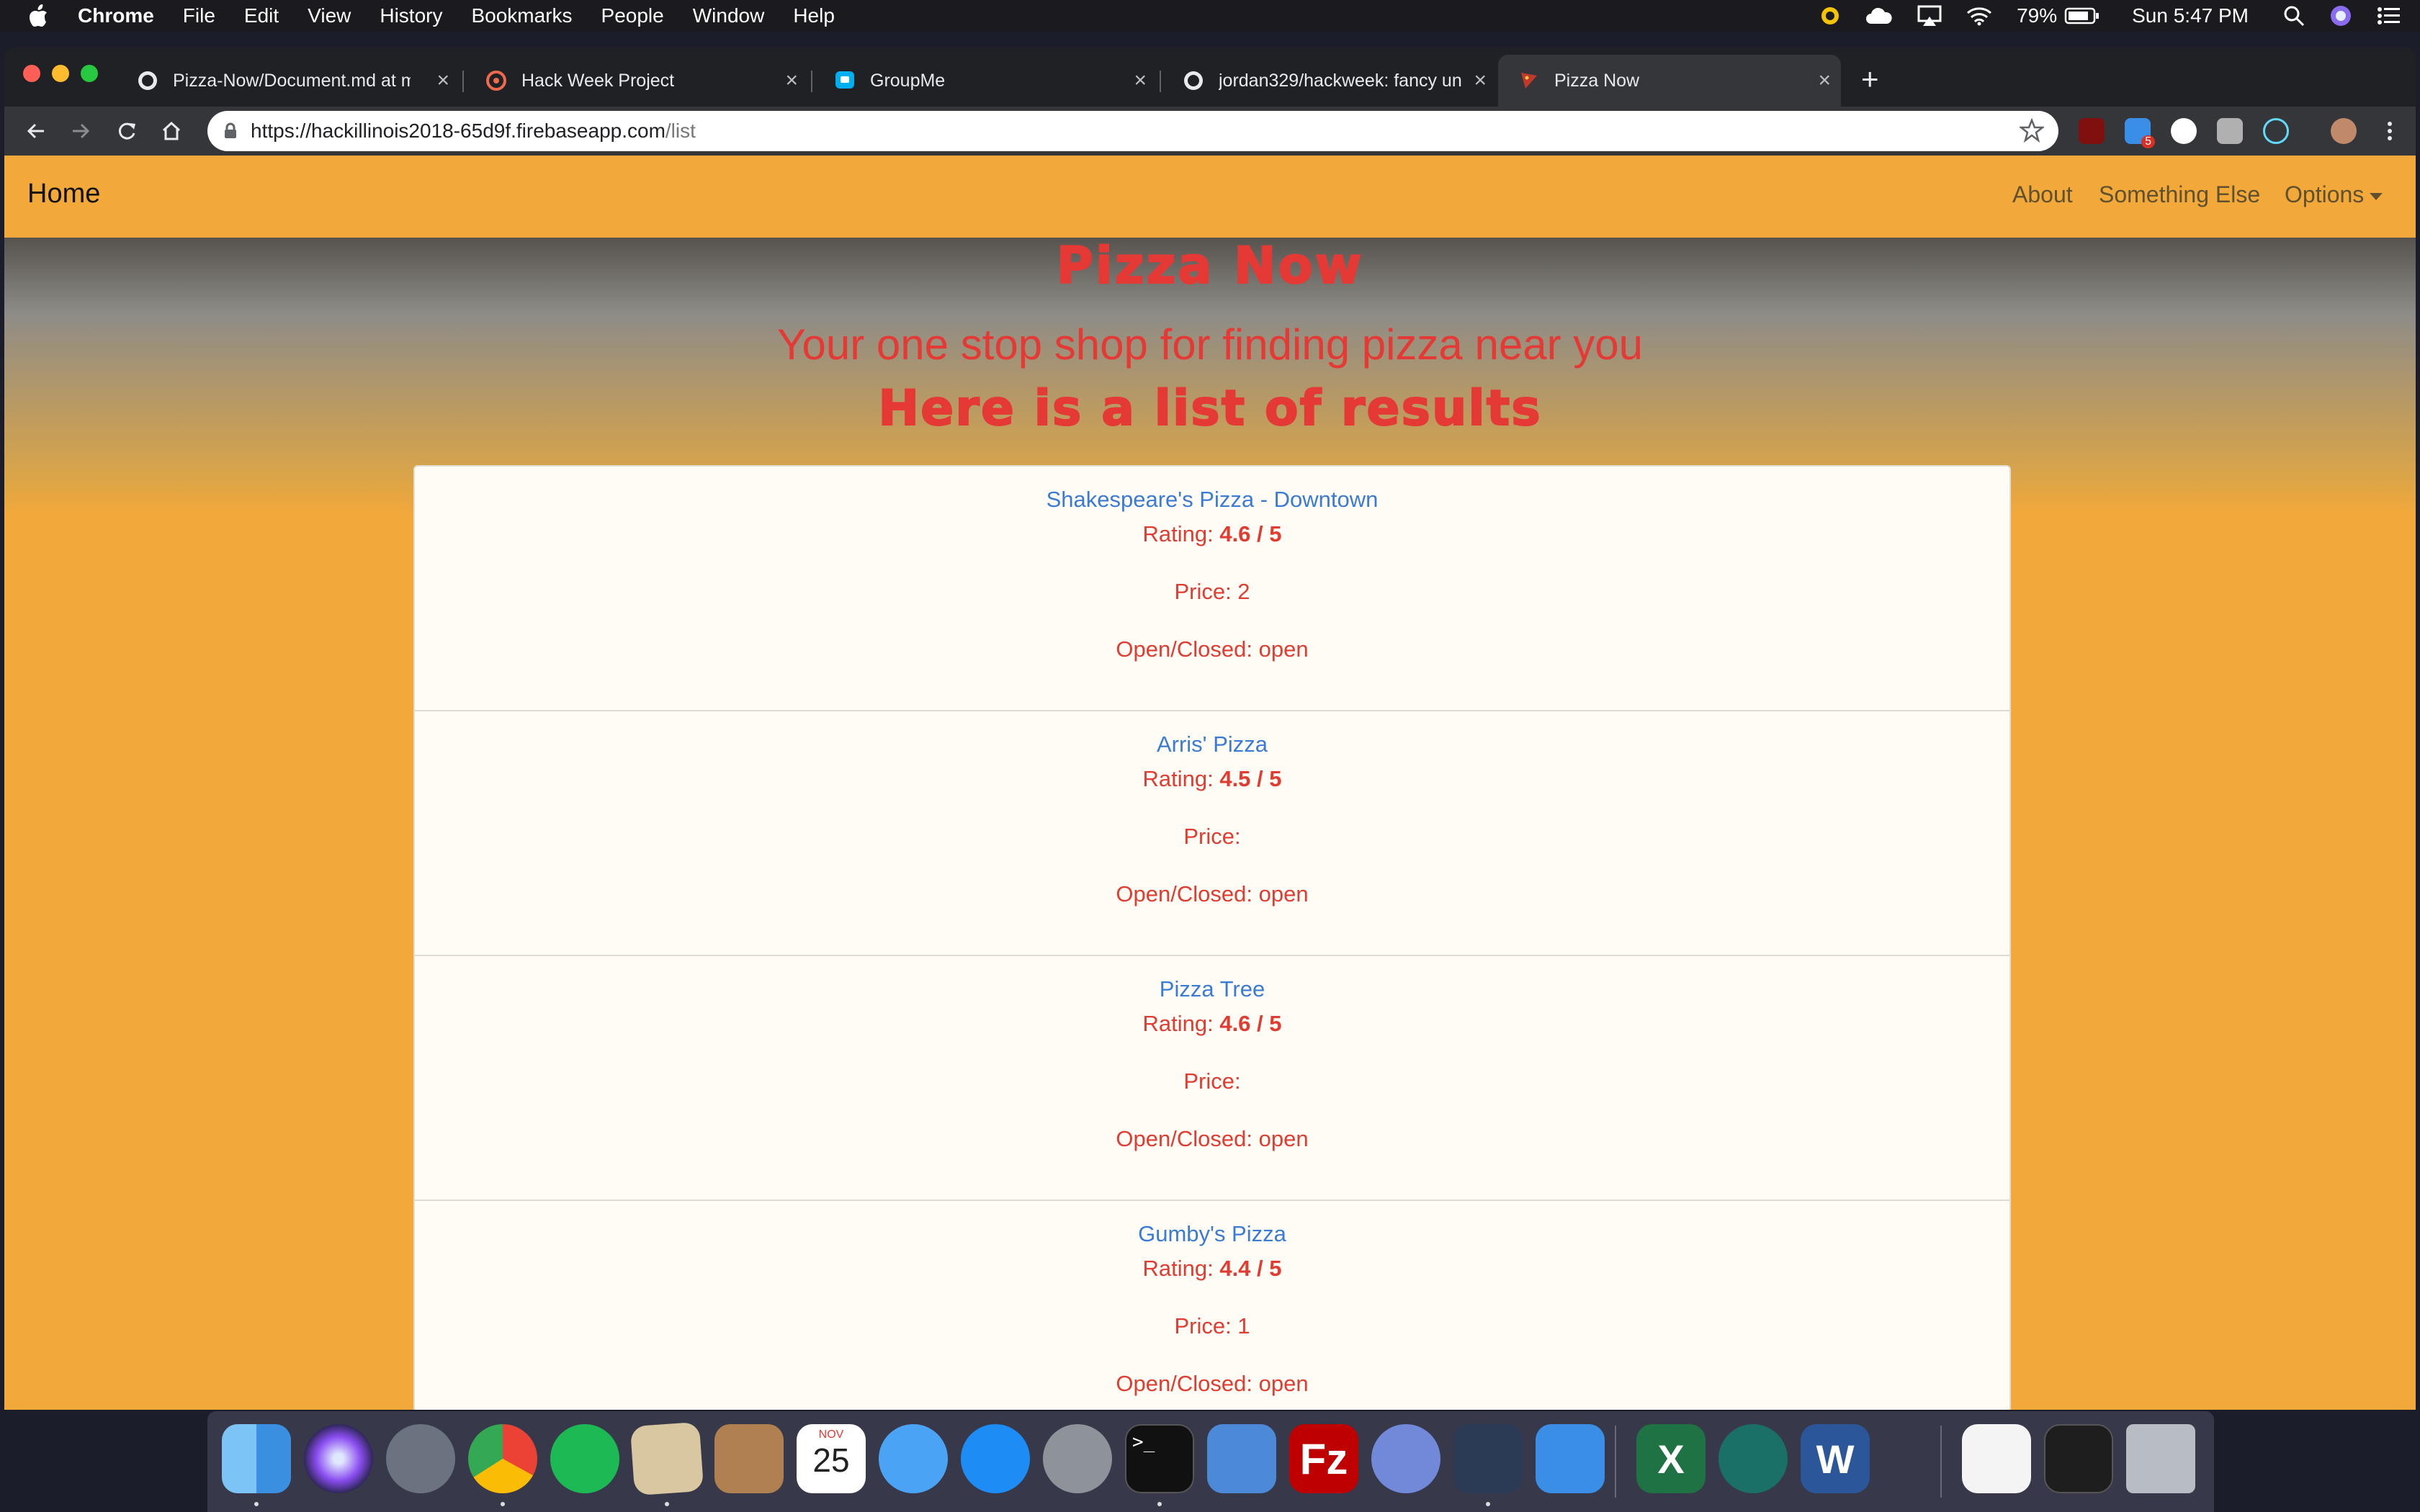 Image resolution: width=2420 pixels, height=1512 pixels. I want to click on home-link: Home, so click(63, 194).